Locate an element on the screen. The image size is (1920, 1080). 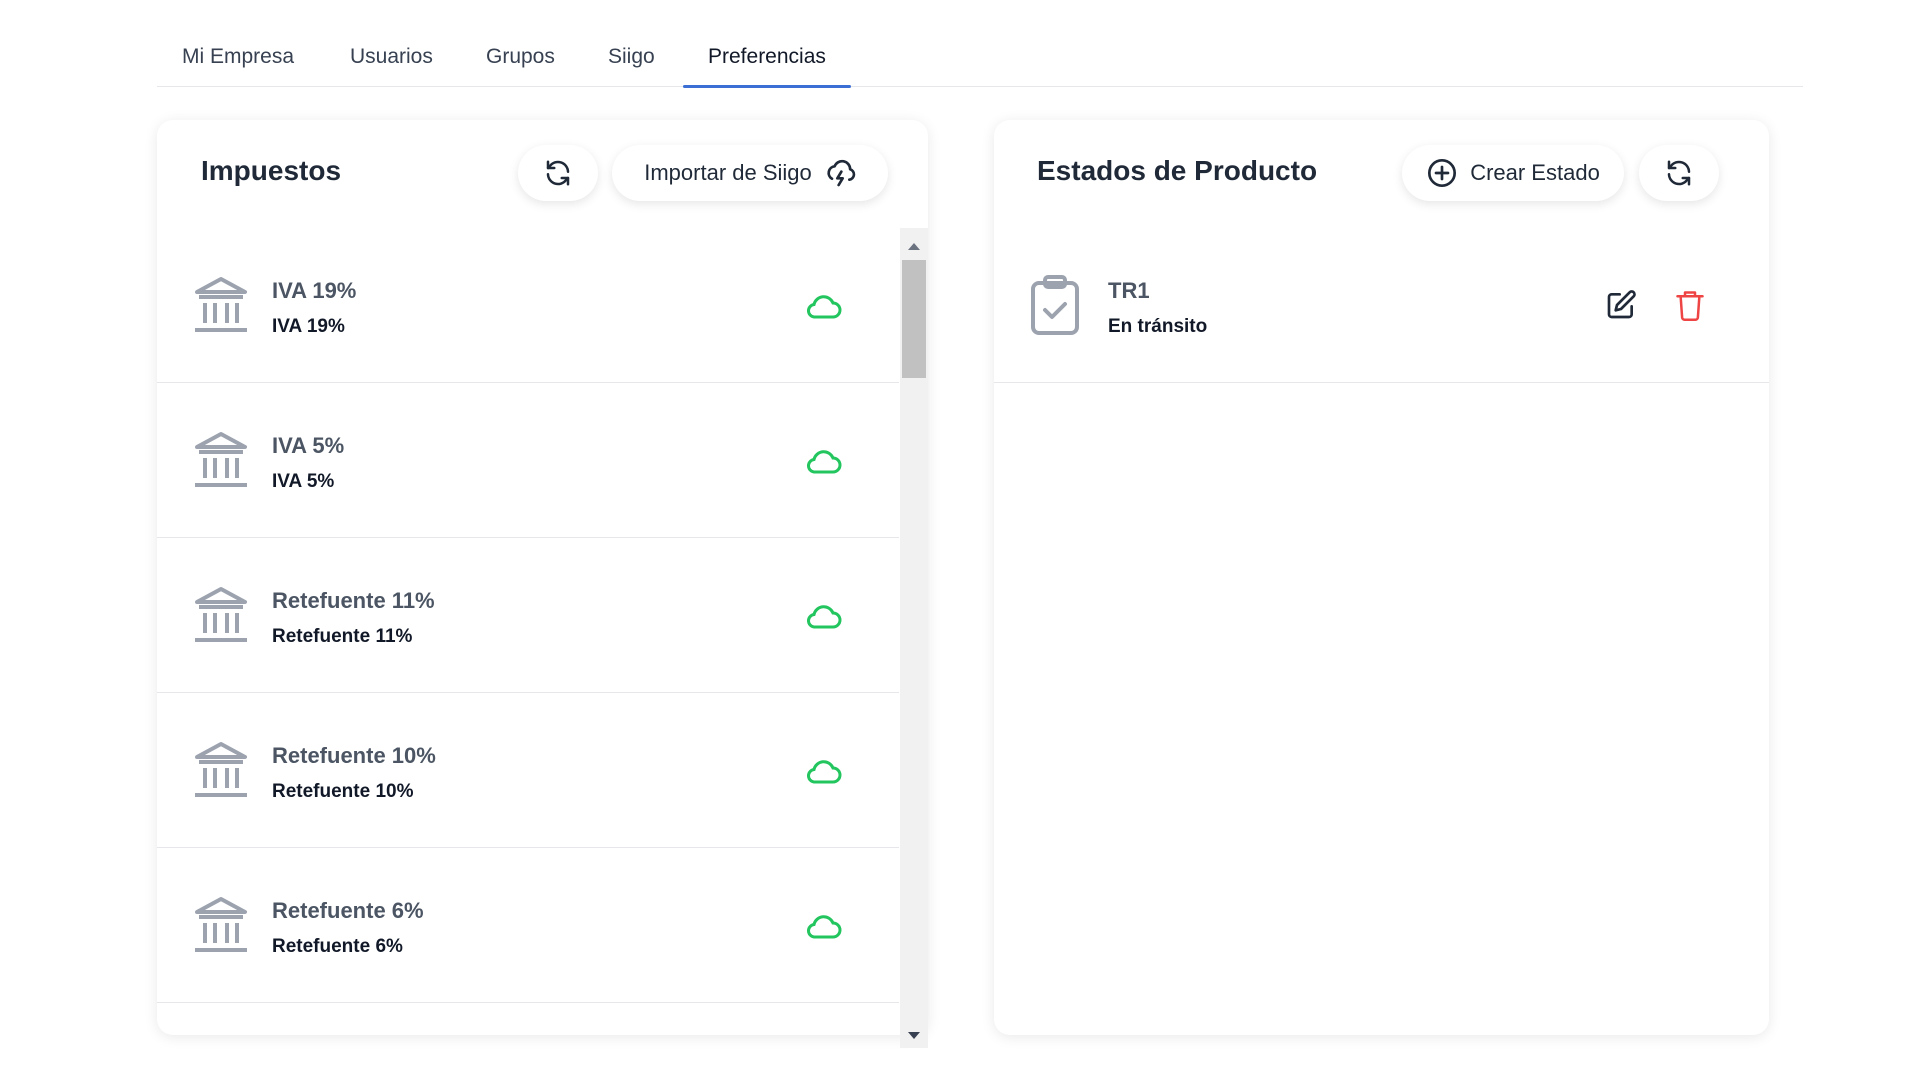
import-siigo-button: Importar de Siigo is located at coordinates (750, 173).